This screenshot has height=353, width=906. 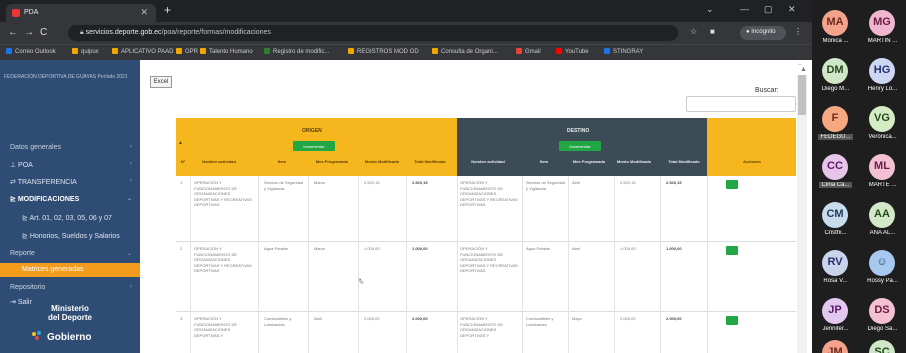 I want to click on sidebar-subitem-honorarios: ⊵ Honorios, Sueldos y Salarios, so click(x=70, y=236).